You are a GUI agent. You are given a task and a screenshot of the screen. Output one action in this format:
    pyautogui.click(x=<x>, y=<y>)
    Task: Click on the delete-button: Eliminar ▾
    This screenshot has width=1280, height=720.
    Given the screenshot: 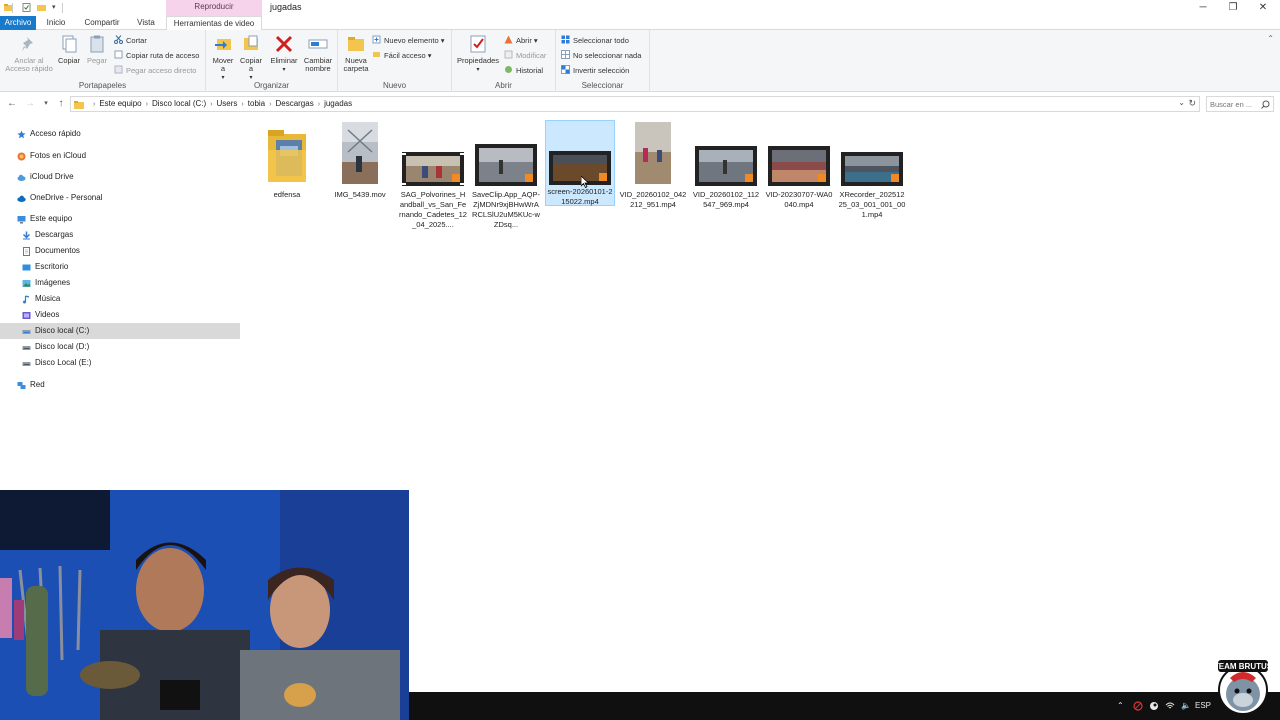 What is the action you would take?
    pyautogui.click(x=284, y=54)
    